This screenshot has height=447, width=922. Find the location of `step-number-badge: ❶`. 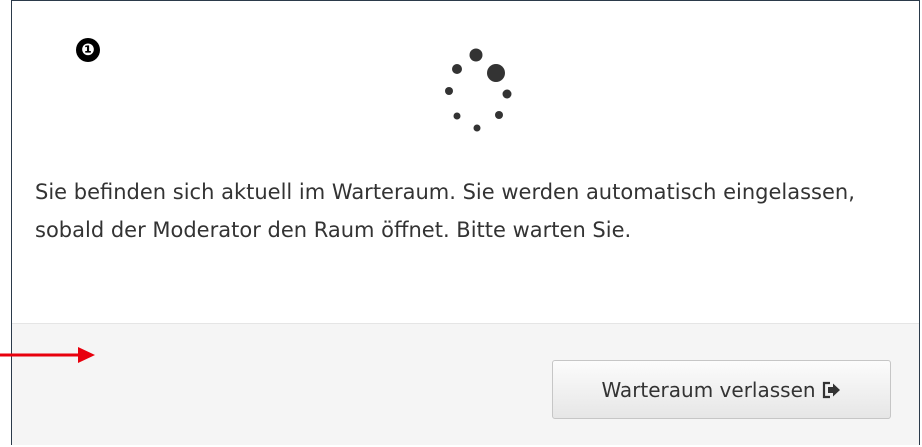

step-number-badge: ❶ is located at coordinates (88, 50).